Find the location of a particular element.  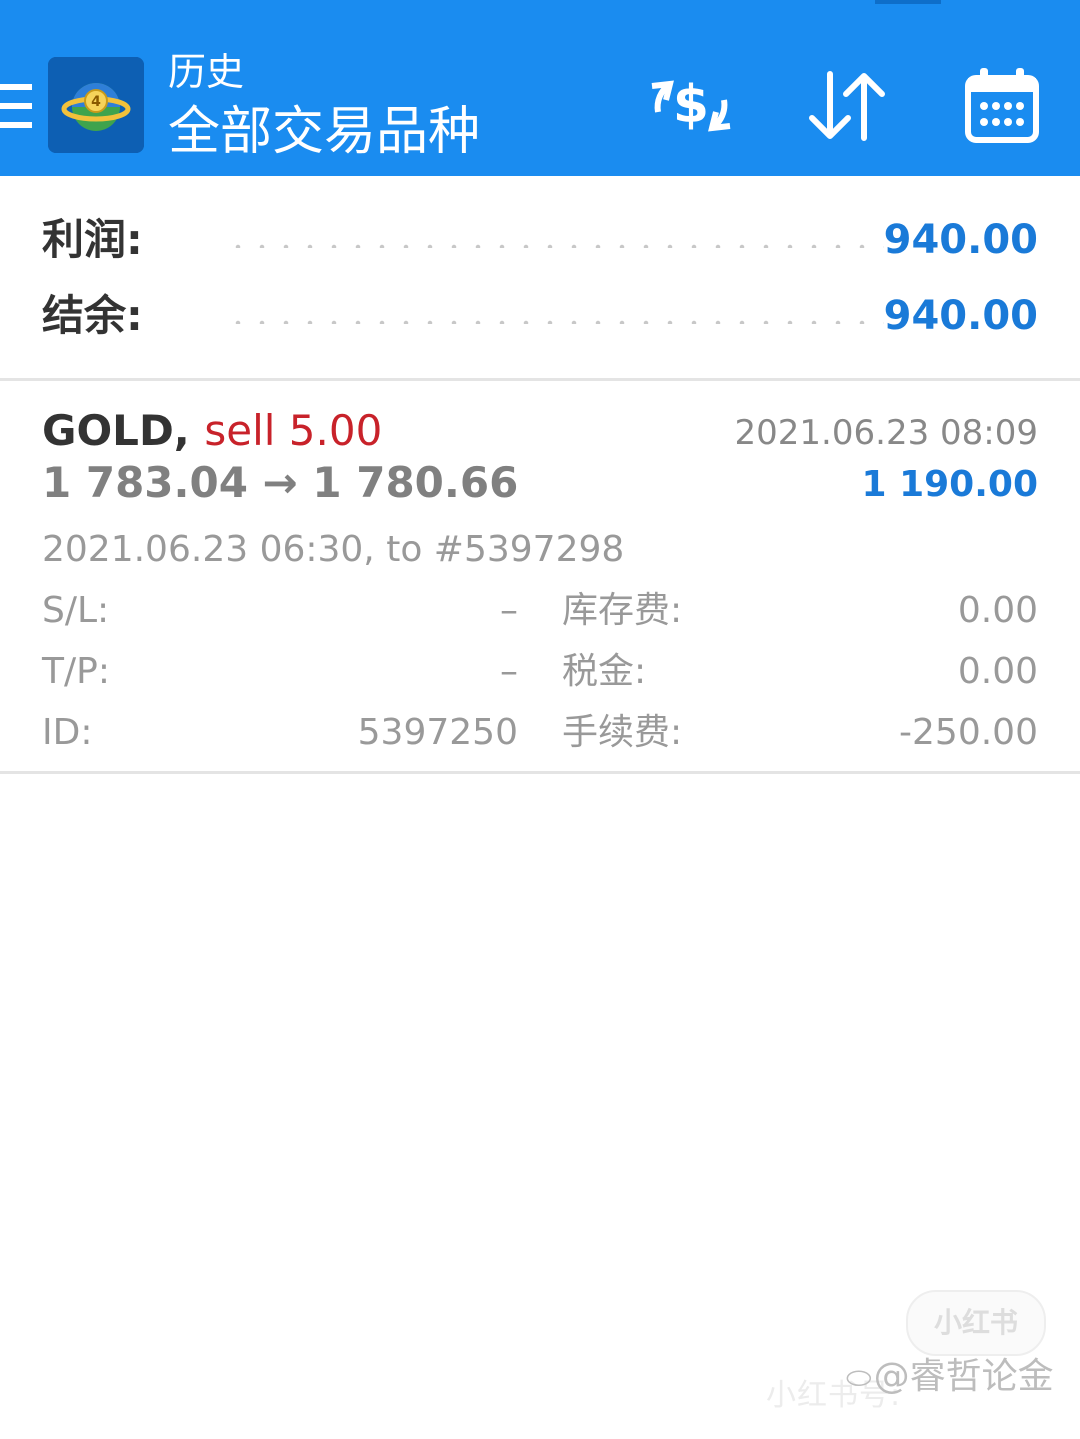

watermark-badge: 小红书 is located at coordinates (976, 1323).